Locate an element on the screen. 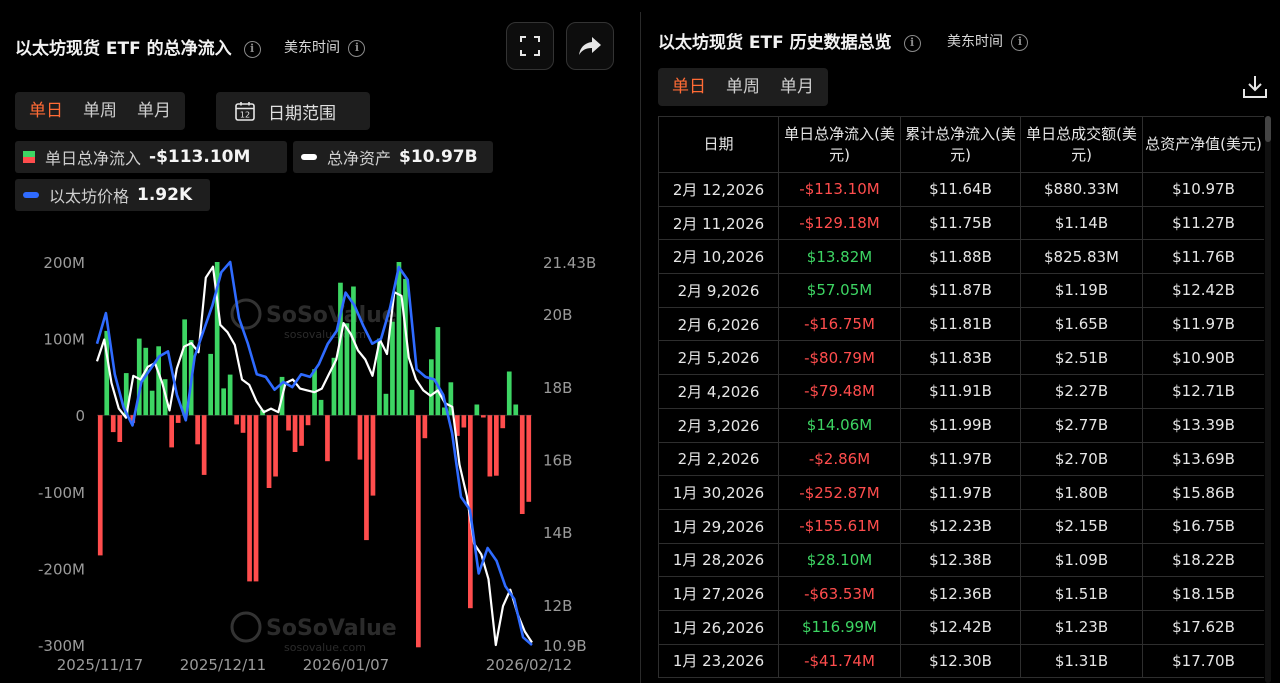 The width and height of the screenshot is (1280, 683). table-row: 2月 9,2026 $57.05M $11.87B $1.19B $12.42B is located at coordinates (961, 290).